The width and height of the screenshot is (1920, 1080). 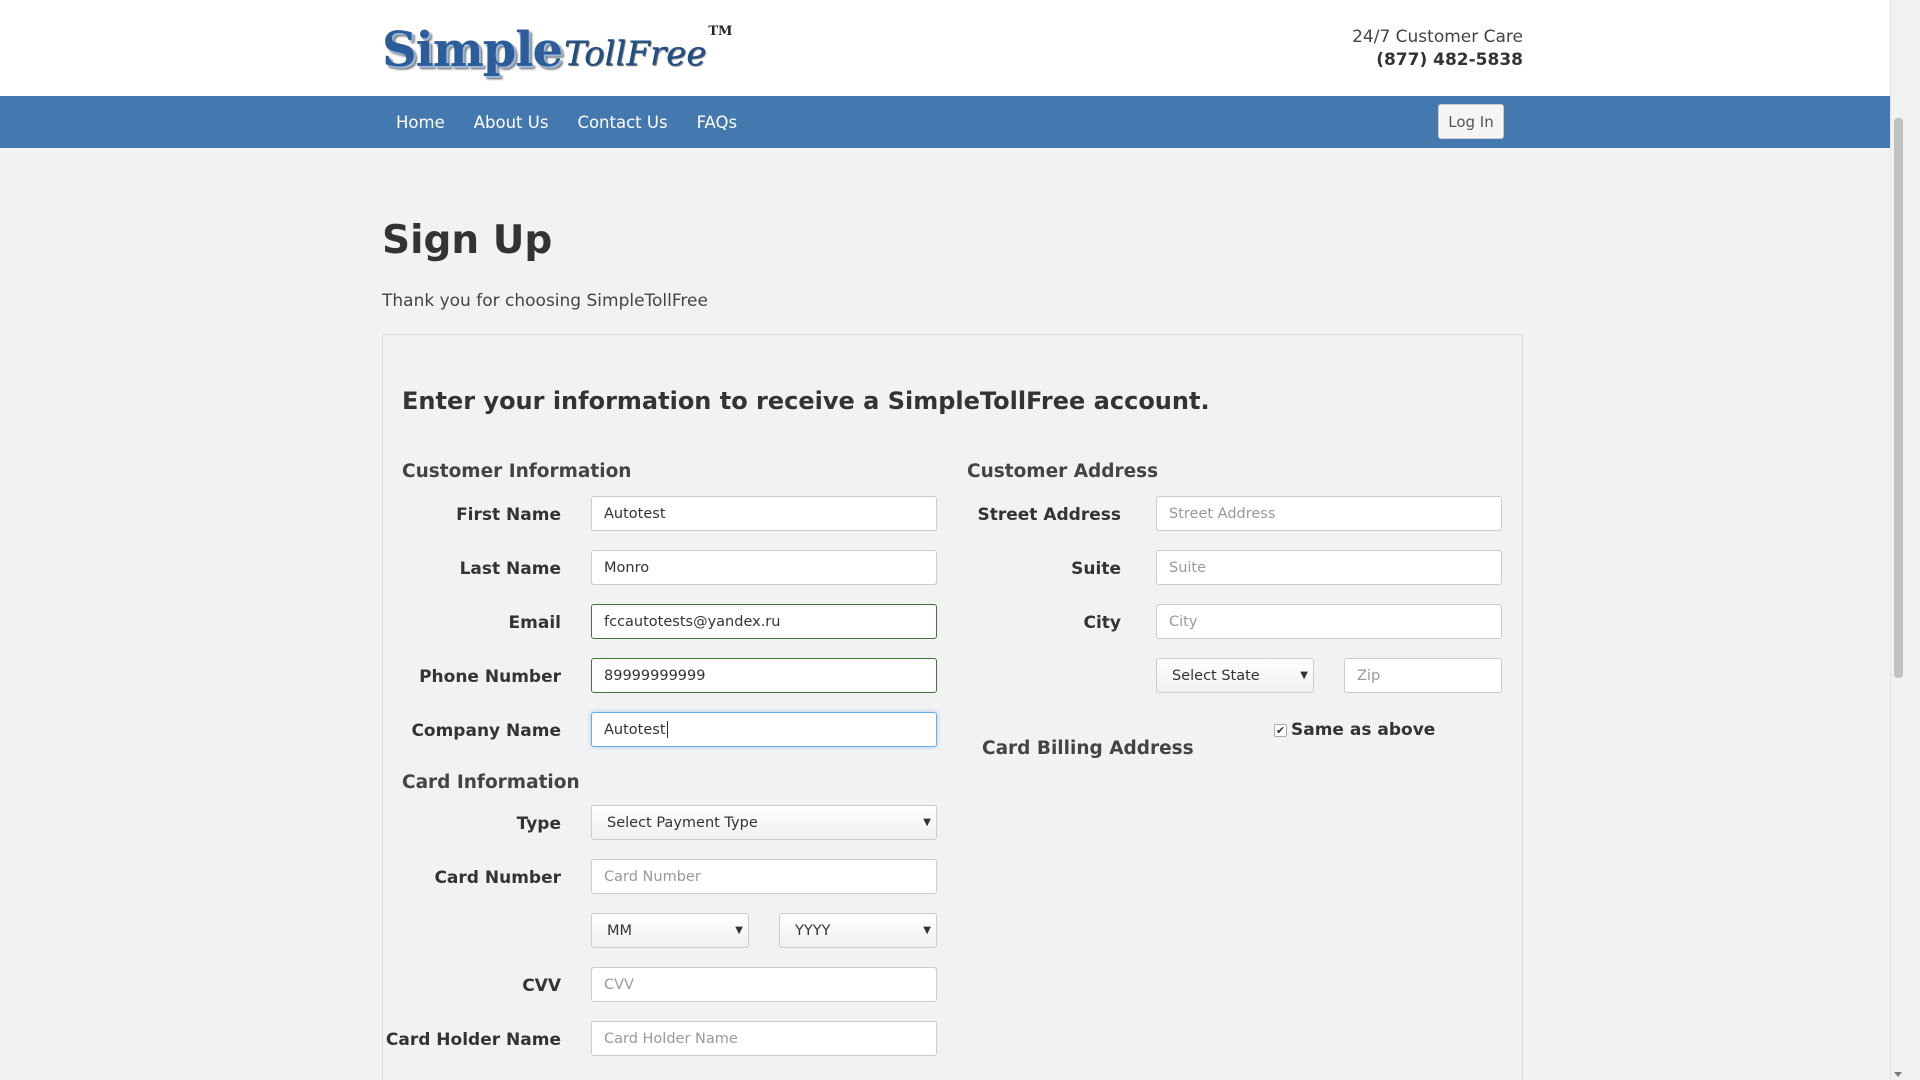 I want to click on text-caret, so click(x=667, y=729).